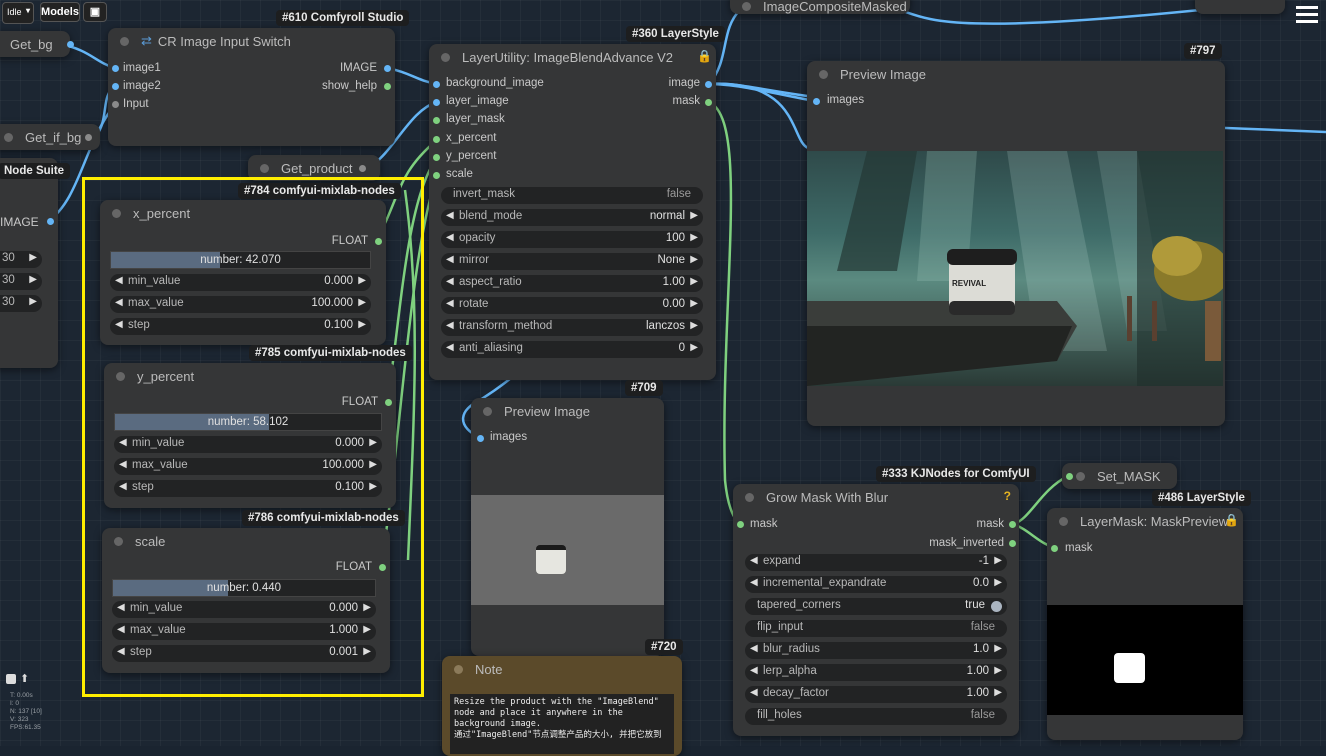 This screenshot has height=756, width=1326. I want to click on decay-factor-widget: ◀ decay_factor 1.00 ▶, so click(876, 694).